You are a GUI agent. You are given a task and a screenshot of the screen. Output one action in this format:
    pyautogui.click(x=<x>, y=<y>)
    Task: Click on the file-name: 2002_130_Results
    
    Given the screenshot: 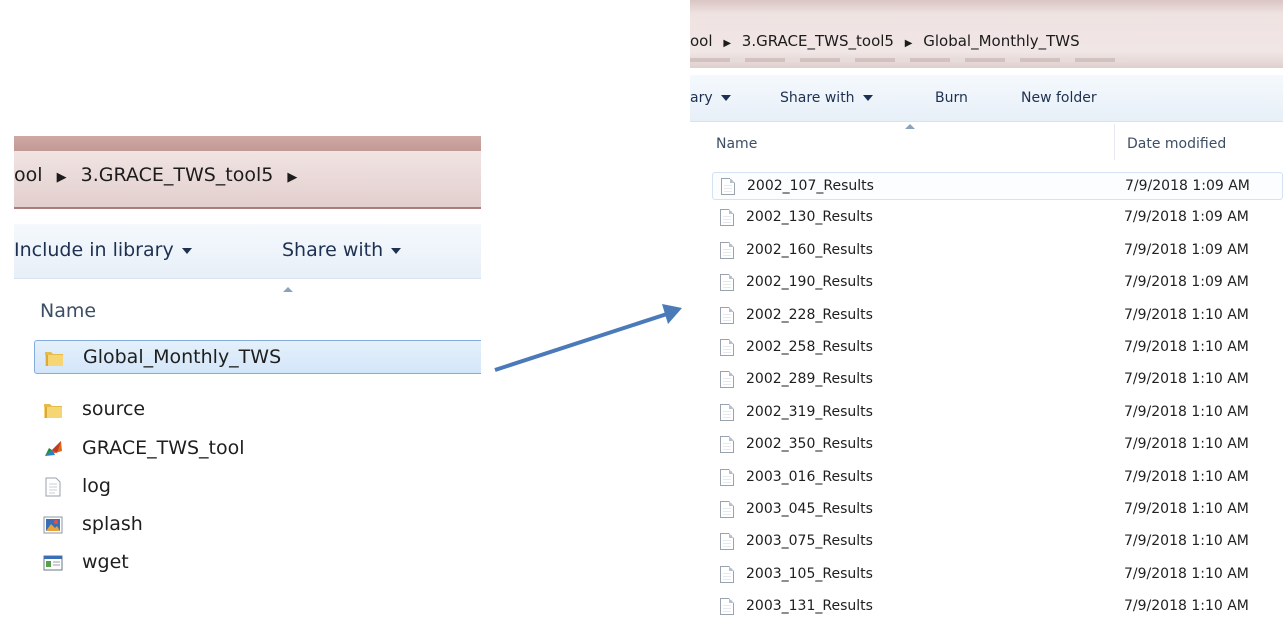 What is the action you would take?
    pyautogui.click(x=809, y=217)
    